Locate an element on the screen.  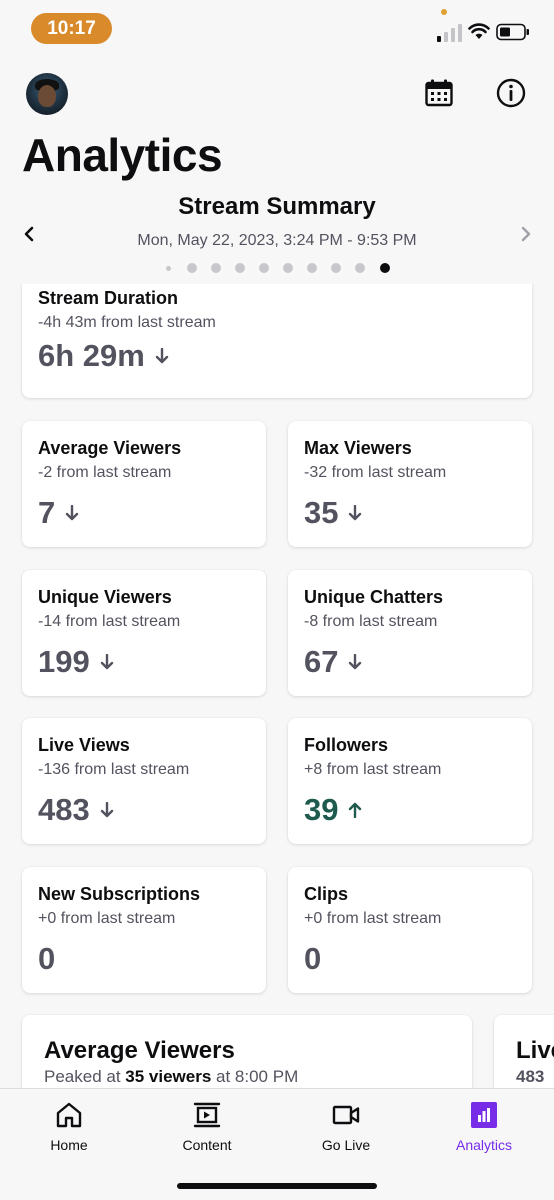
stat-label: Clips is located at coordinates (326, 894).